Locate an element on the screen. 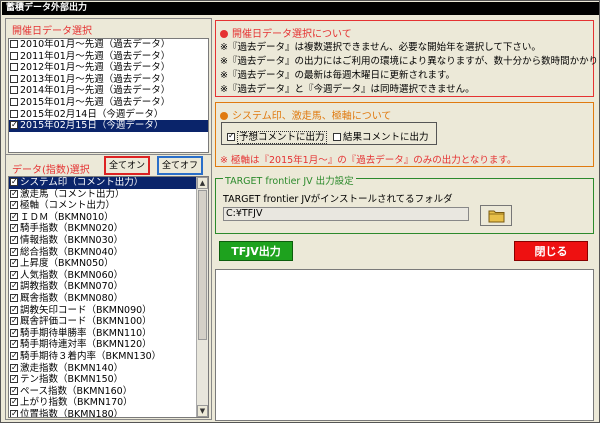 Image resolution: width=600 pixels, height=423 pixels. list-item: テン指数（BKMN150） is located at coordinates (108, 379).